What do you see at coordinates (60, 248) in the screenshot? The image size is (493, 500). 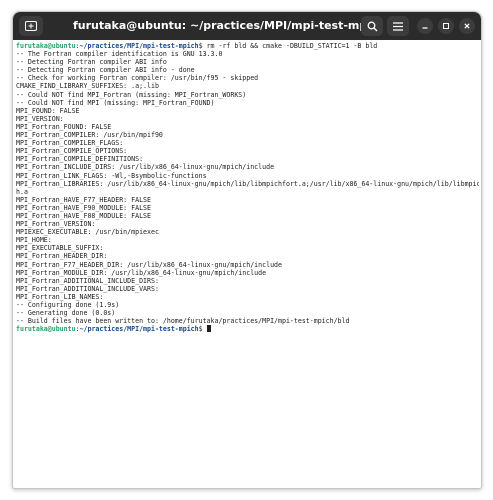 I see `output-line: MPI_EXECUTABLE_SUFFIX:` at bounding box center [60, 248].